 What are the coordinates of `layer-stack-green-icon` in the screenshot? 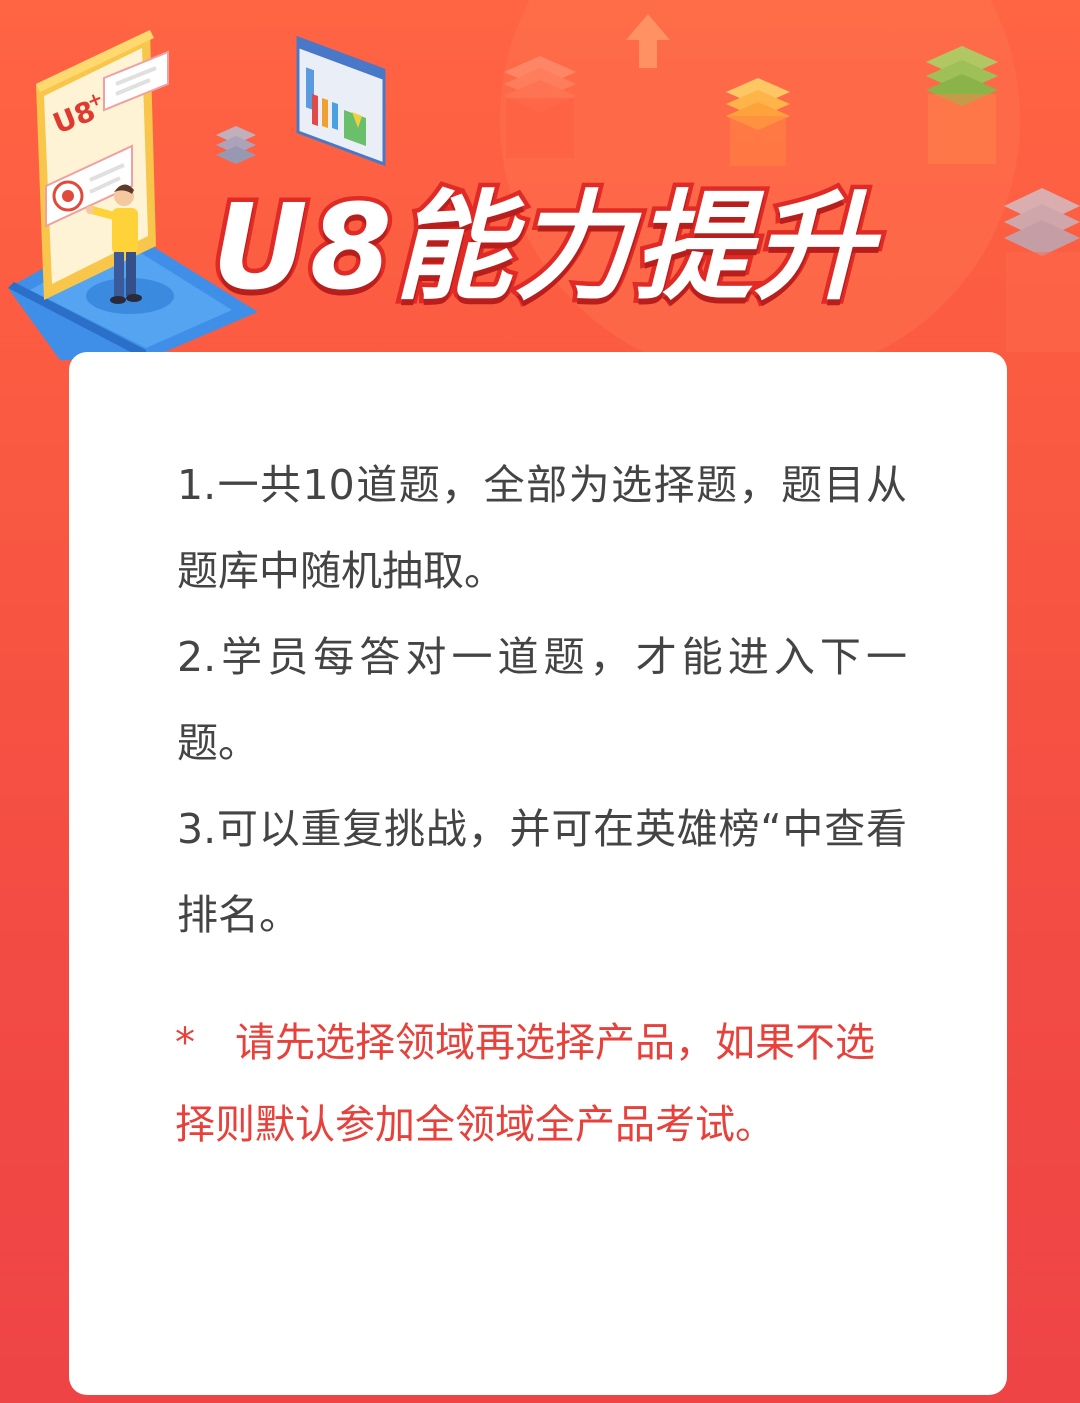 It's located at (962, 105).